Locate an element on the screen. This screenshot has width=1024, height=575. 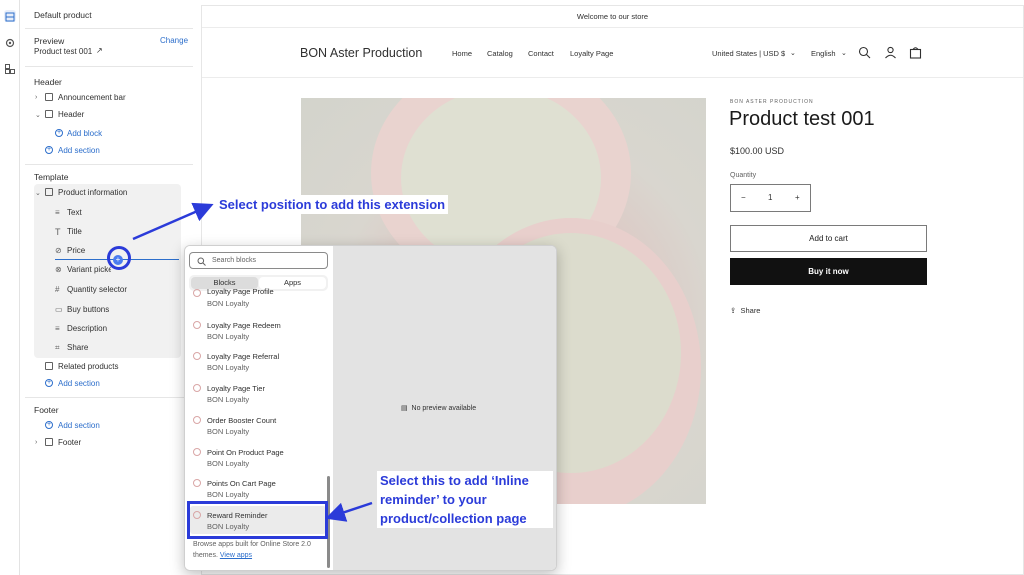
block-item-title: Title is located at coordinates (74, 231).